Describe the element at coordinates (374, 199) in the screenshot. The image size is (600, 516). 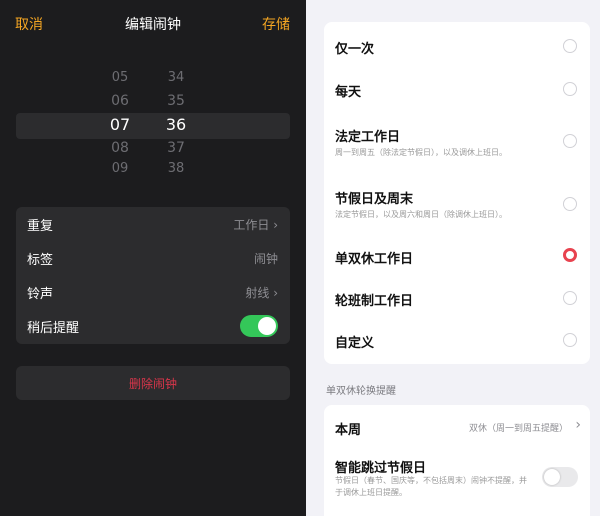
I see `option-title: 节假日及周末` at that location.